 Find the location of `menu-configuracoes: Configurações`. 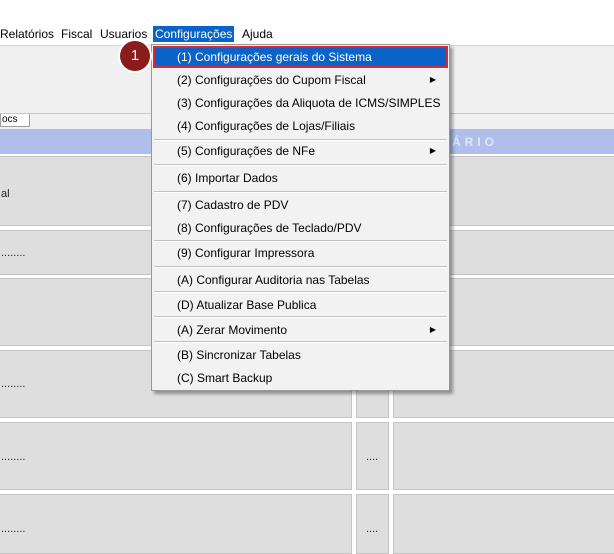

menu-configuracoes: Configurações is located at coordinates (194, 34).